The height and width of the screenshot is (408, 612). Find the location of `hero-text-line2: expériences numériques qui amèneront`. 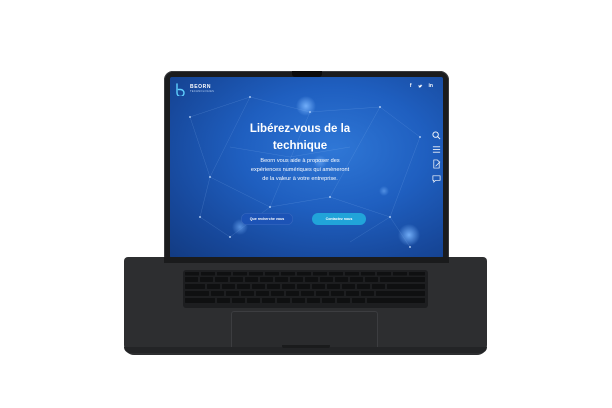

hero-text-line2: expériences numériques qui amèneront is located at coordinates (300, 170).